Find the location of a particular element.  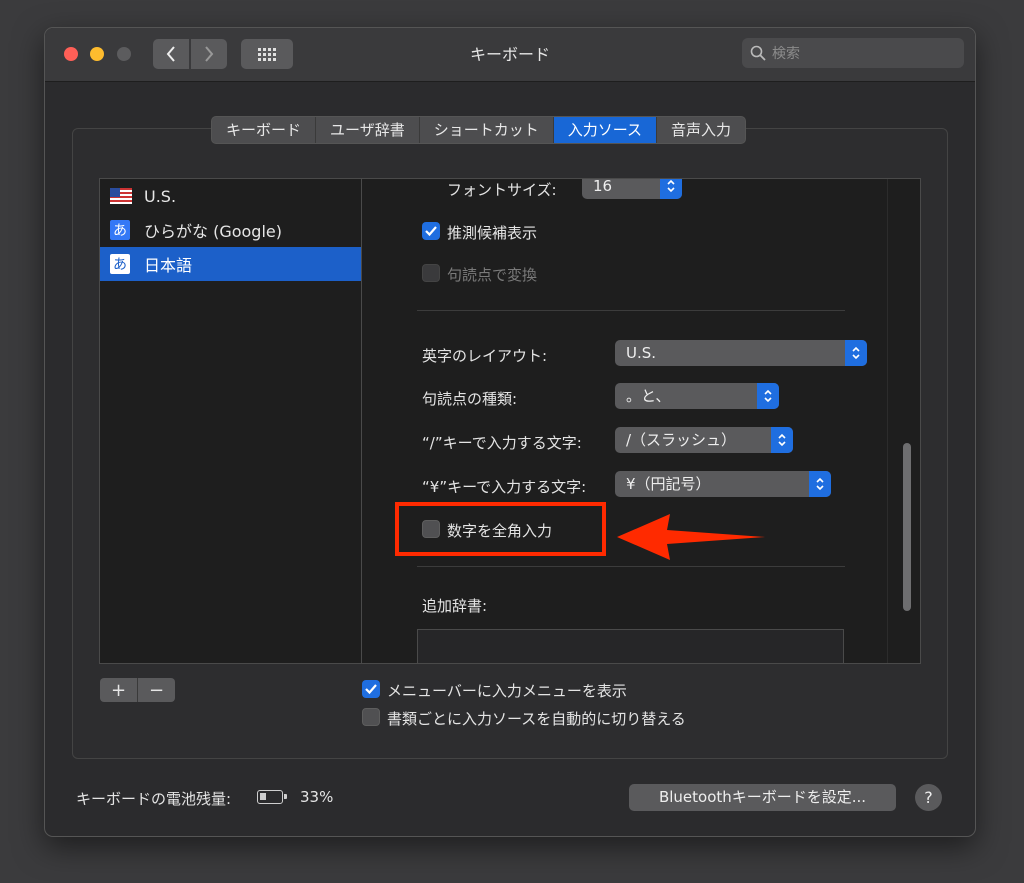

slash-key-value: /（スラッシュ） is located at coordinates (681, 440).